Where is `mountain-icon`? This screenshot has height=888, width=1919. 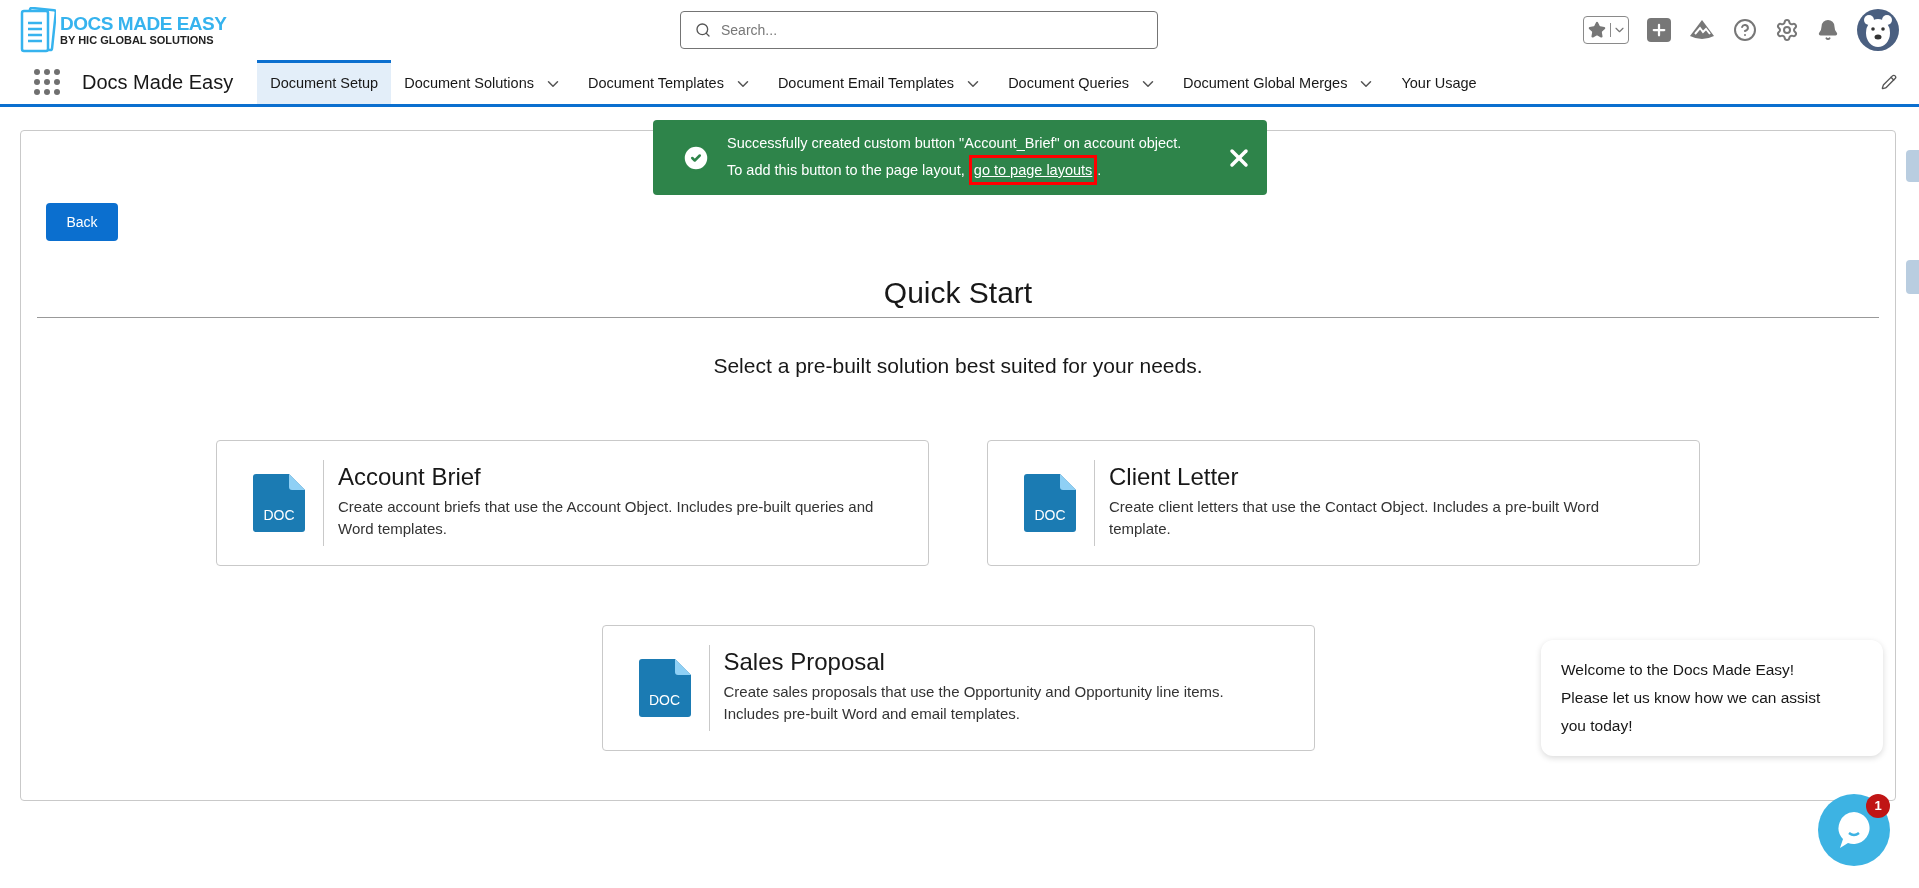 mountain-icon is located at coordinates (1702, 30).